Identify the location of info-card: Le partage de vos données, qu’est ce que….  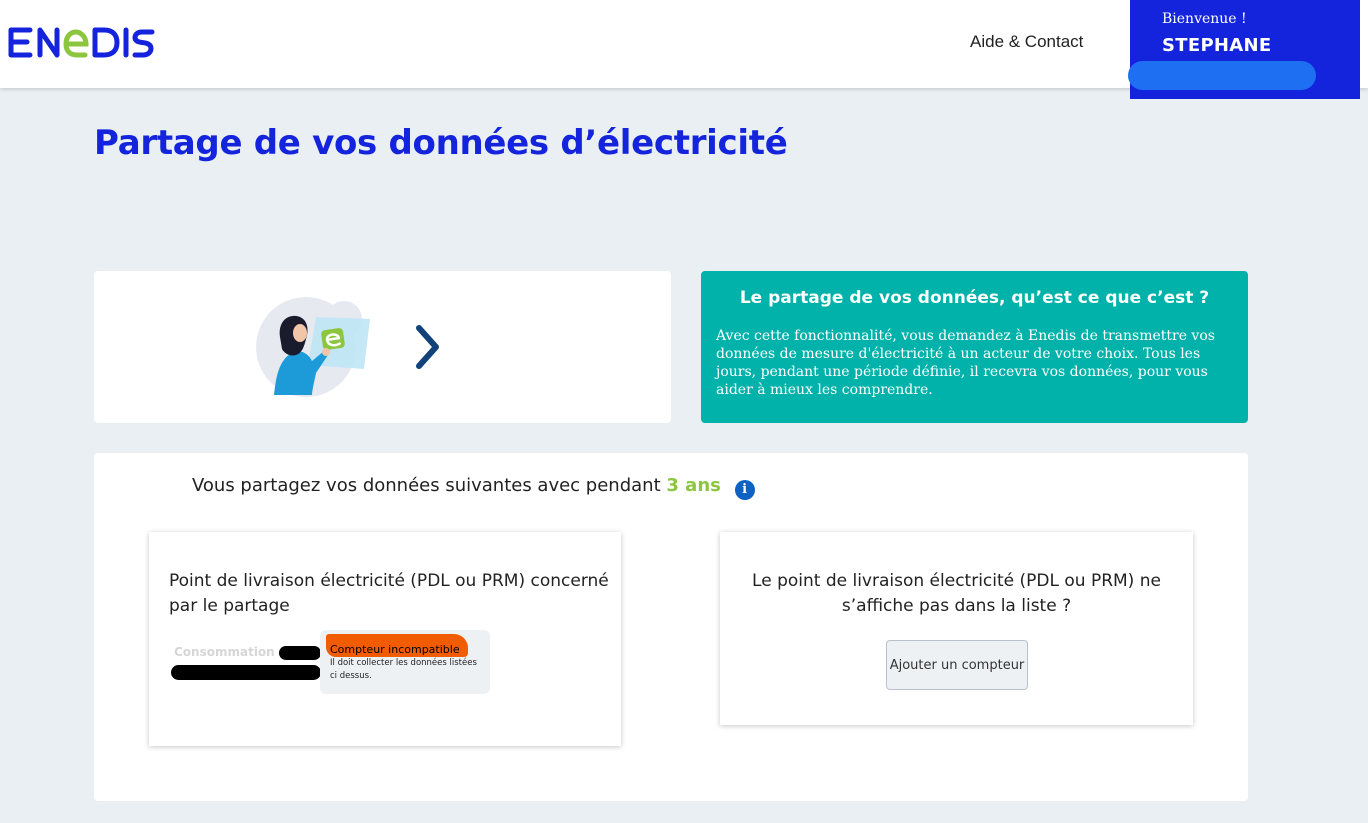
(974, 347).